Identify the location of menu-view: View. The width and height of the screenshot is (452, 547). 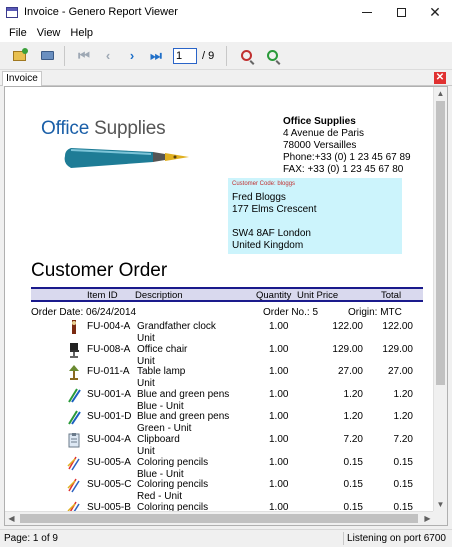
(49, 33).